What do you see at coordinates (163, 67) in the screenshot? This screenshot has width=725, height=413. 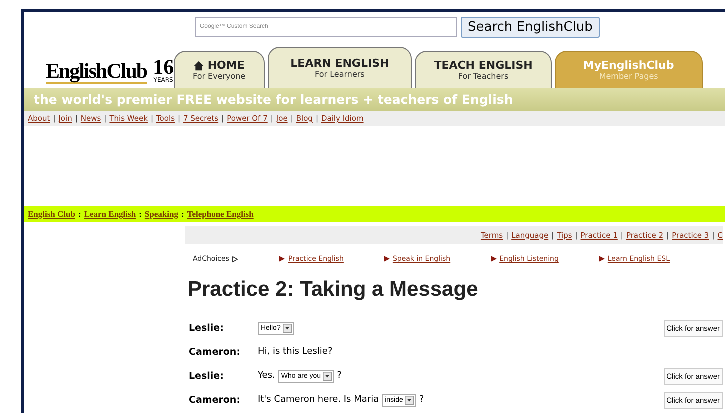 I see `years-number: 16` at bounding box center [163, 67].